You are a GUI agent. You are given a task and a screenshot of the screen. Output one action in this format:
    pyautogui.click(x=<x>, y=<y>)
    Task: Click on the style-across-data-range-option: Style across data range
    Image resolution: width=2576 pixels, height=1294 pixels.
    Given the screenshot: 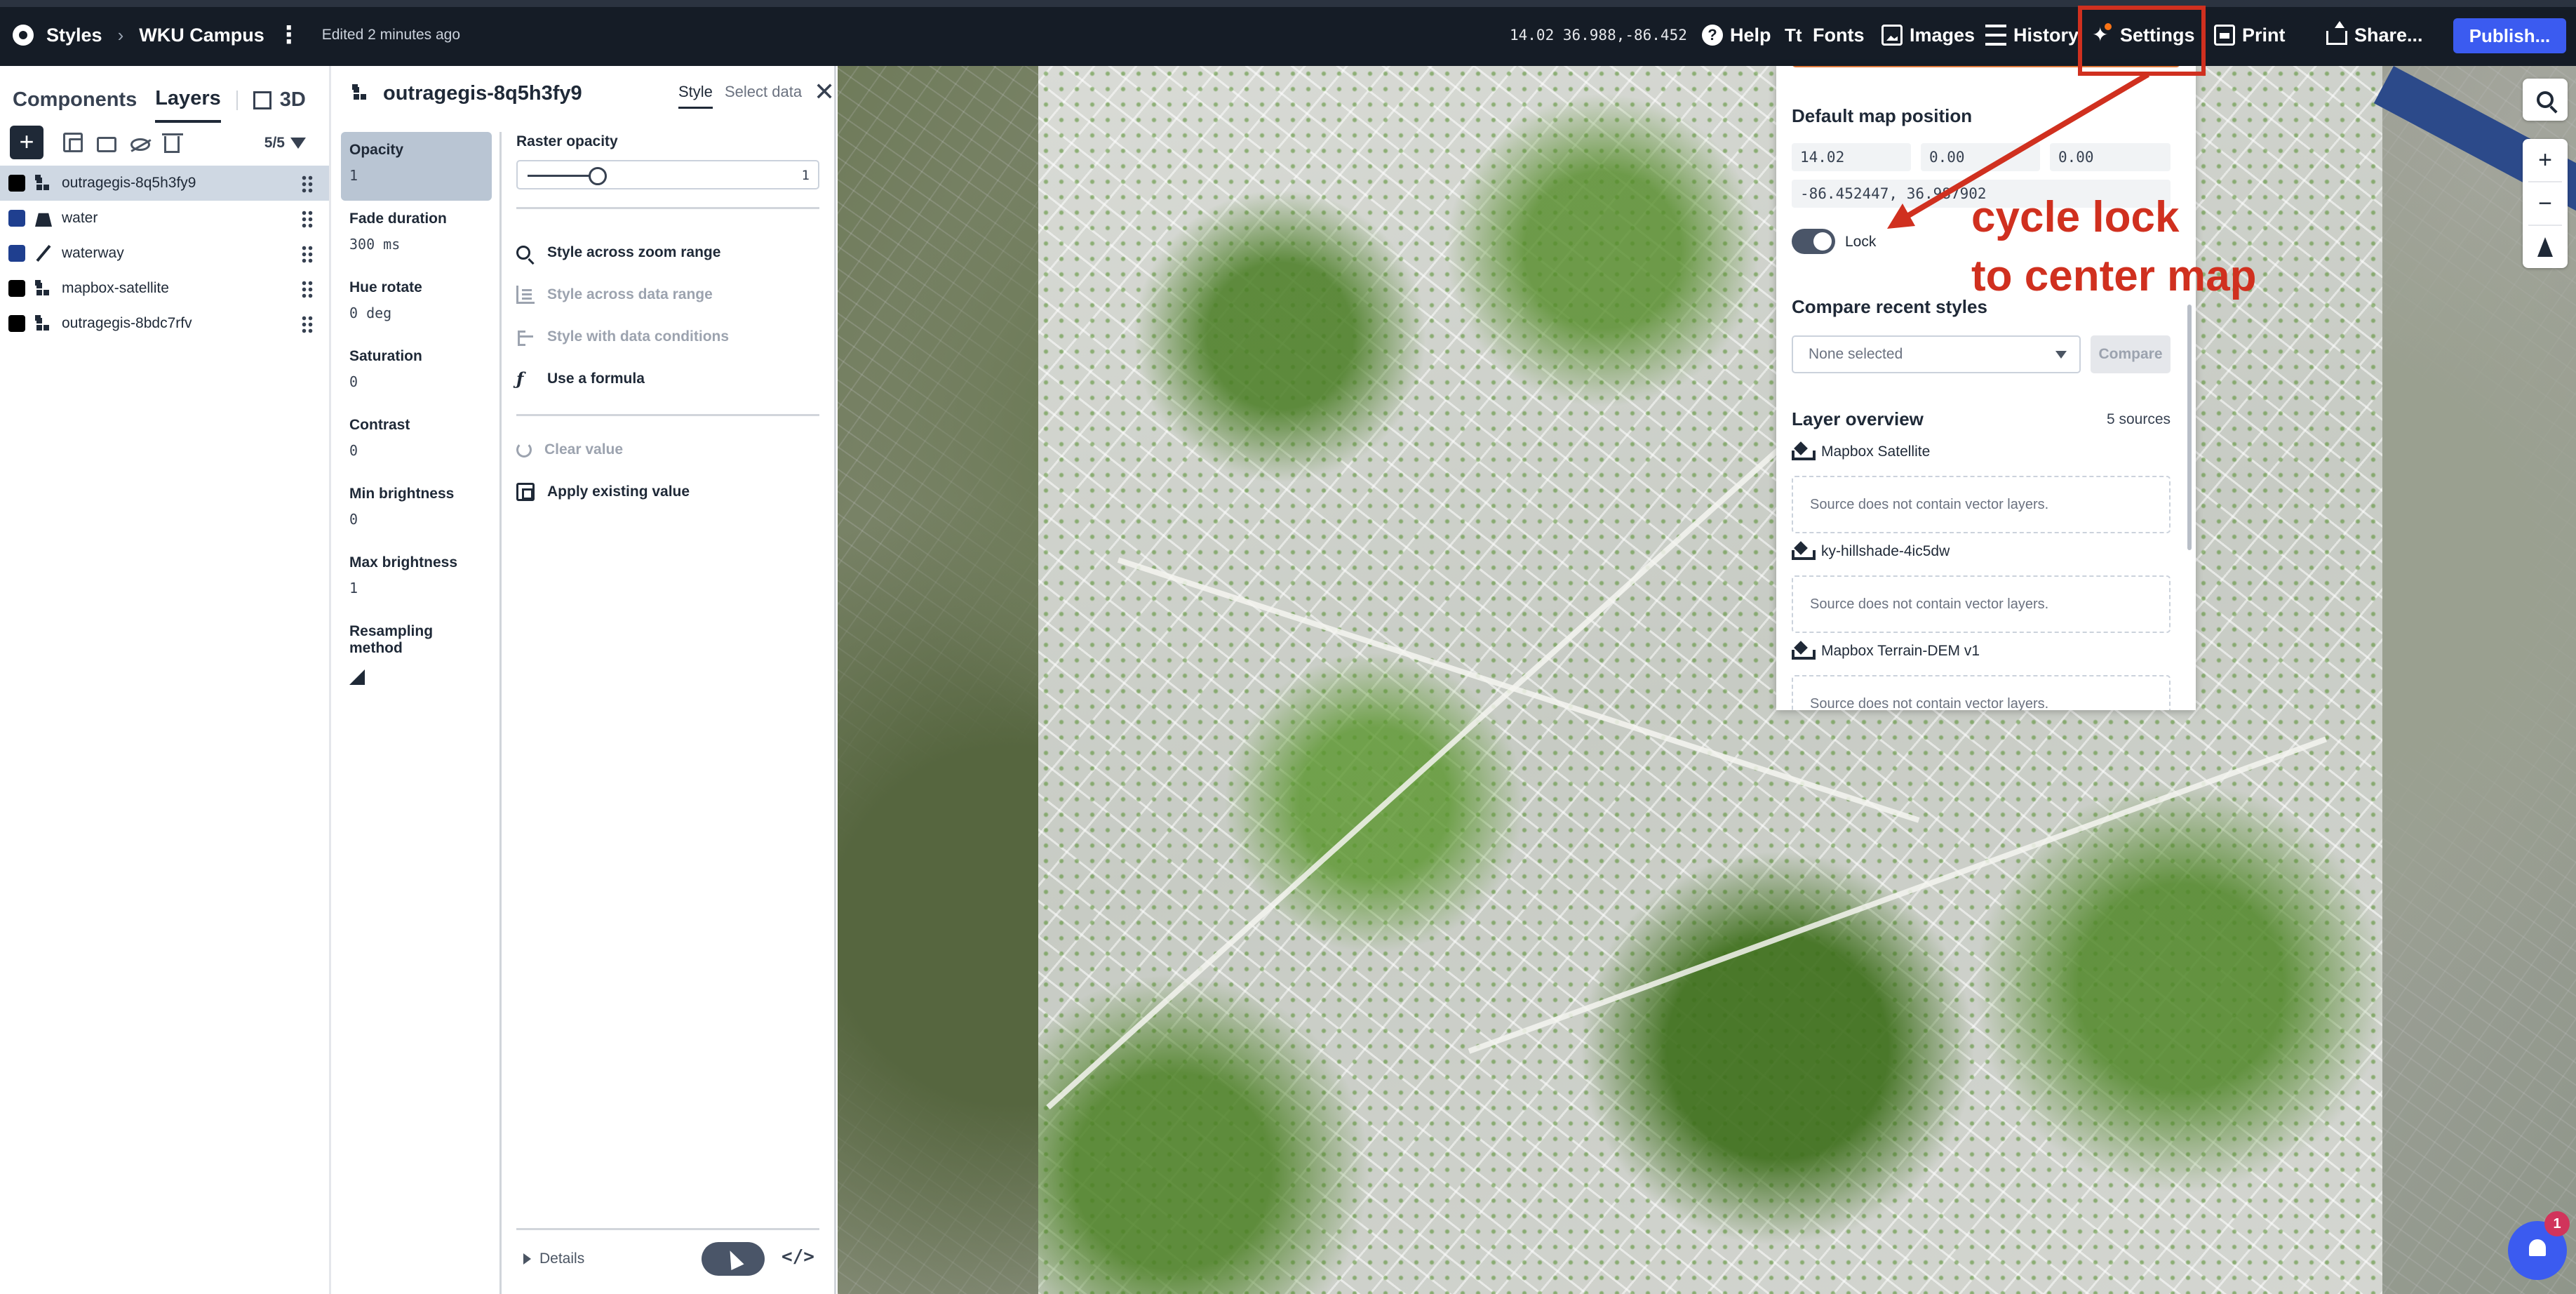 What is the action you would take?
    pyautogui.click(x=667, y=295)
    